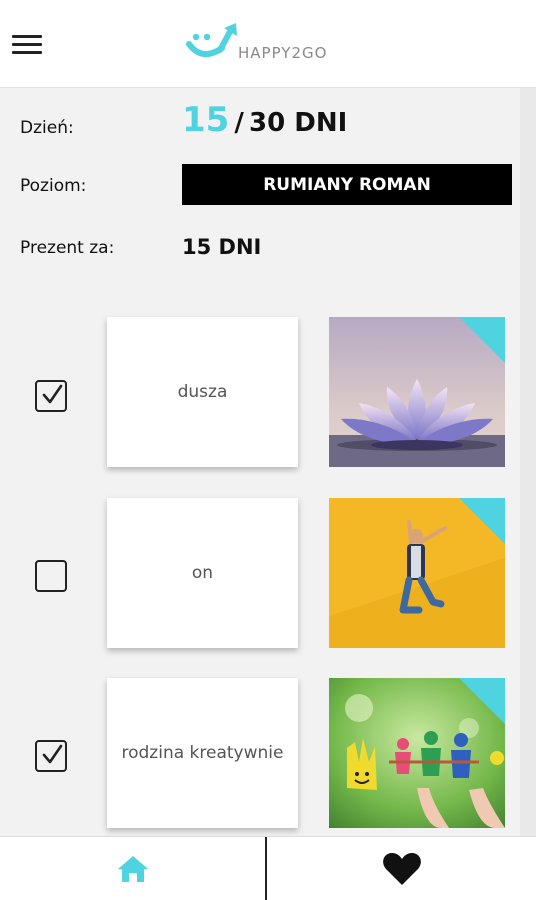 This screenshot has height=900, width=536. I want to click on task-card: dusza, so click(202, 392).